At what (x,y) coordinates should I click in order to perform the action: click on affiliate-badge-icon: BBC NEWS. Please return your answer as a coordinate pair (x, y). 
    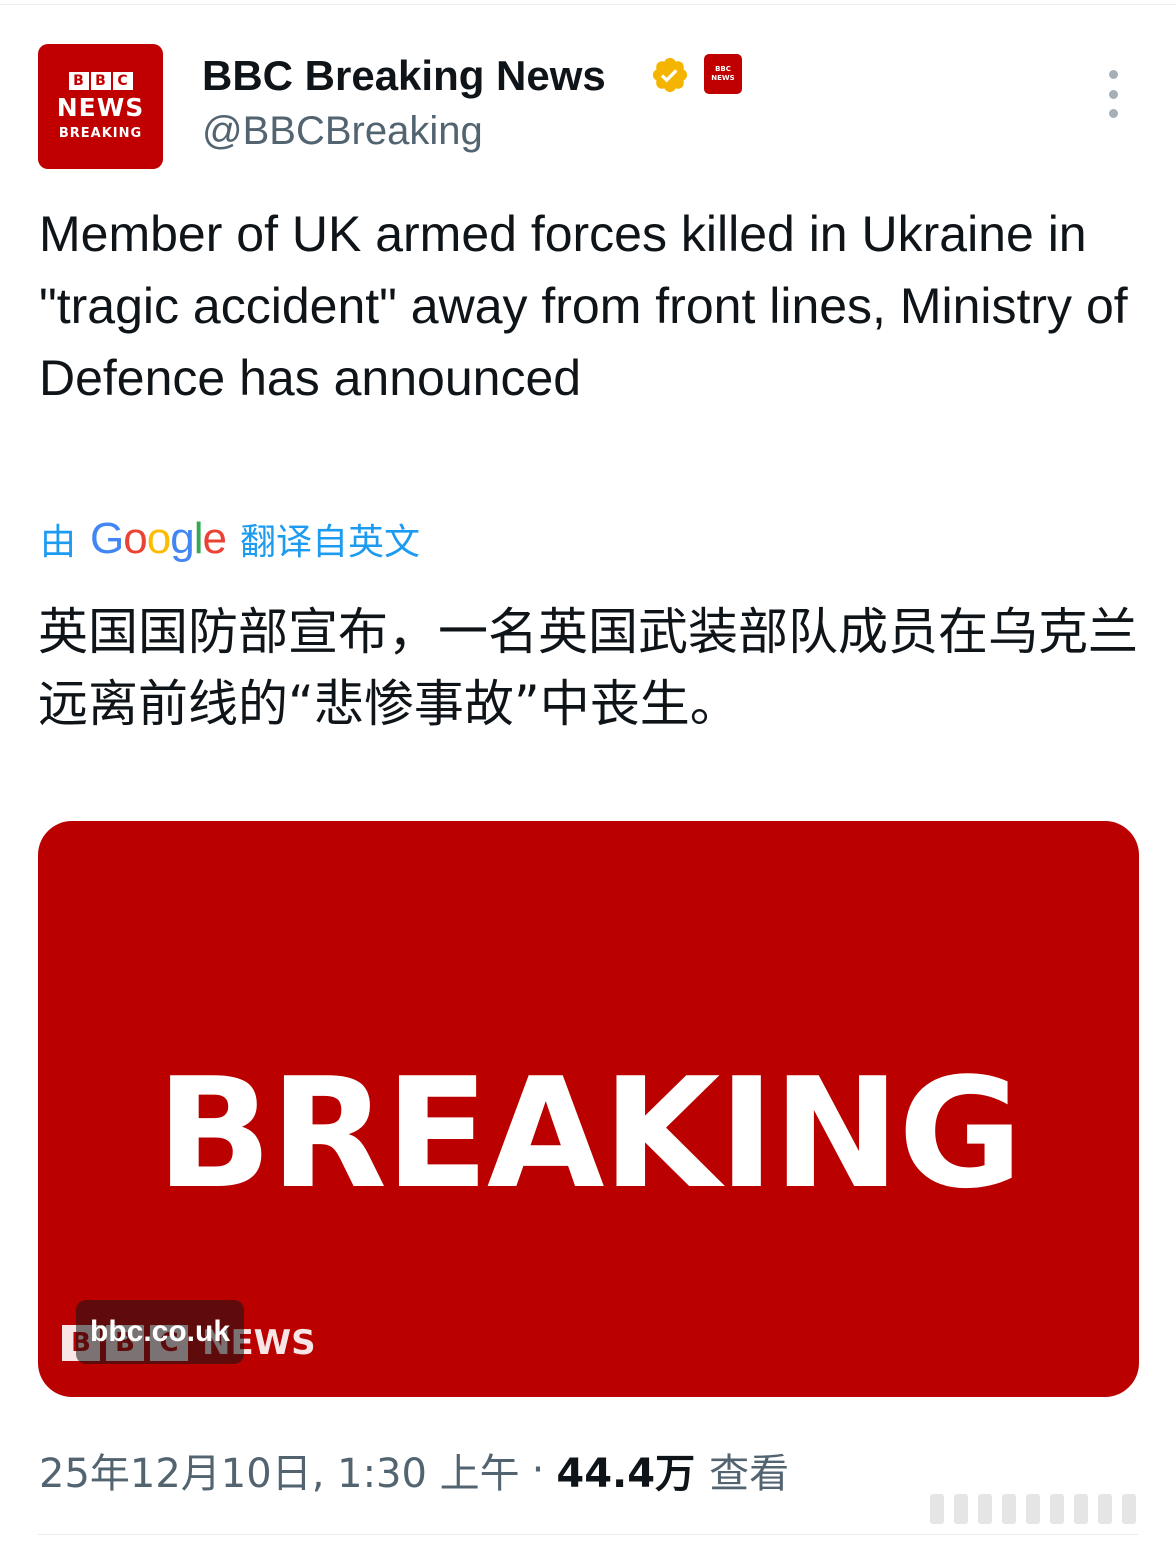
    Looking at the image, I should click on (723, 74).